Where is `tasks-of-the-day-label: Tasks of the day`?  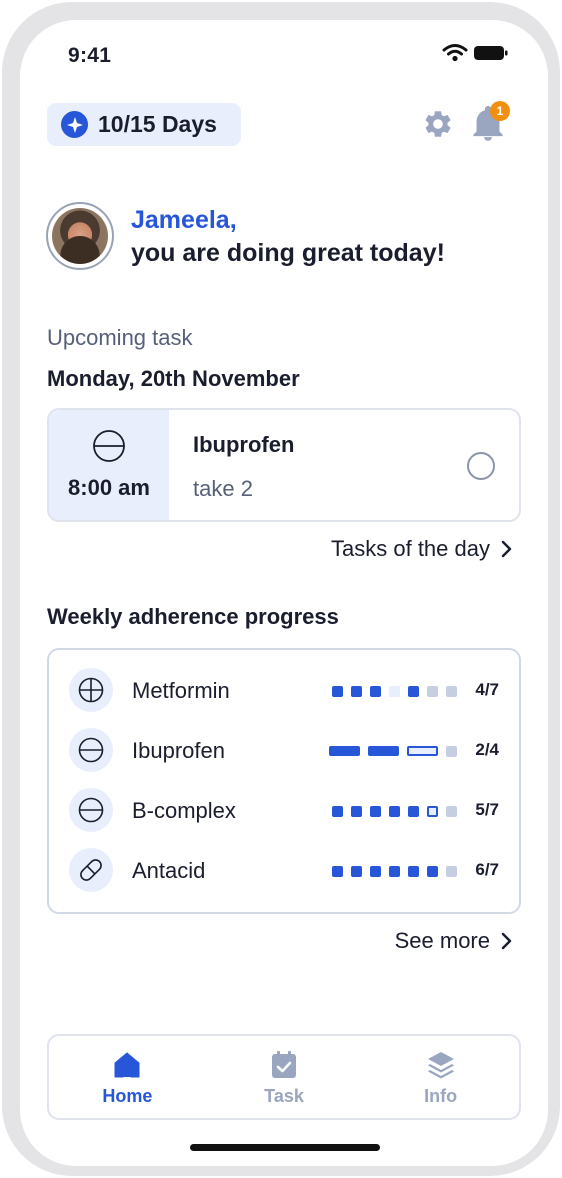
tasks-of-the-day-label: Tasks of the day is located at coordinates (410, 548).